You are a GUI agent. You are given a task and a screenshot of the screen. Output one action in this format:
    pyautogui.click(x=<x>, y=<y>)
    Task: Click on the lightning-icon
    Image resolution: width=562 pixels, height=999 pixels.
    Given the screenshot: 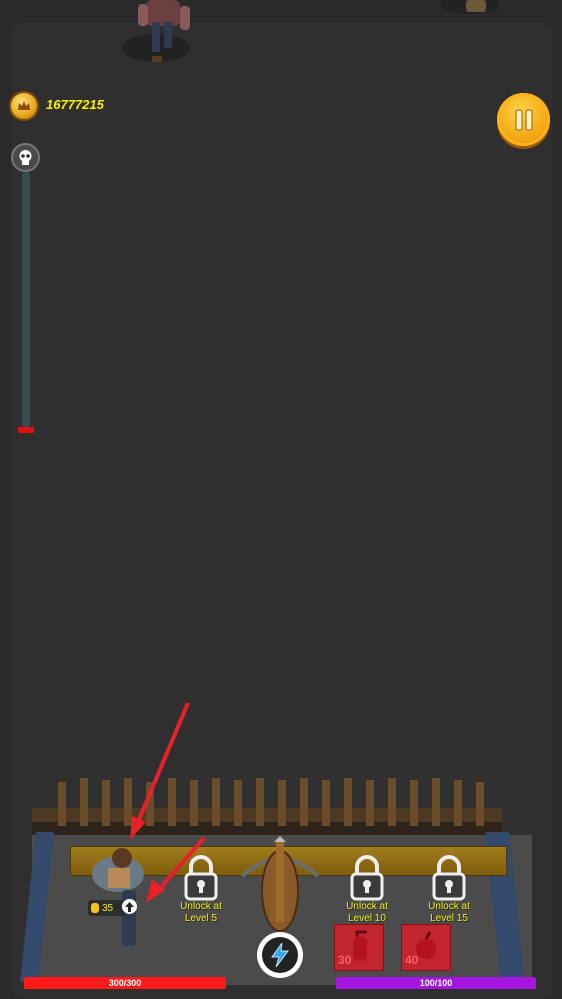 What is the action you would take?
    pyautogui.click(x=280, y=955)
    